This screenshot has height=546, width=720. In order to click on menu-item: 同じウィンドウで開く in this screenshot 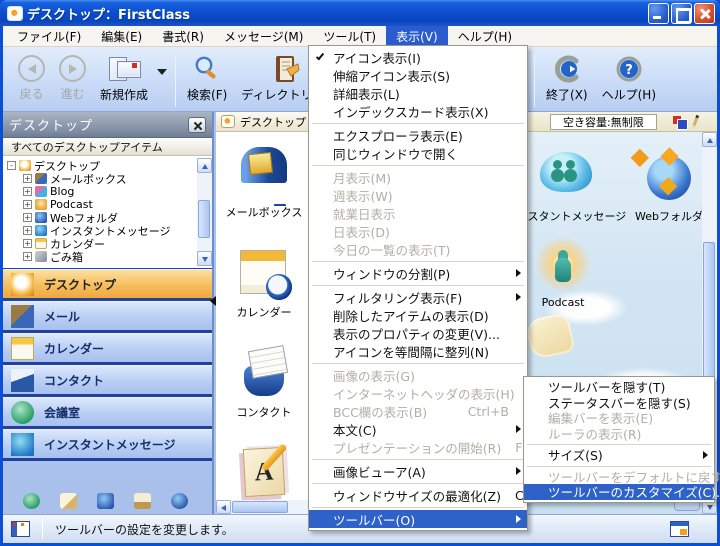, I will do `click(418, 153)`.